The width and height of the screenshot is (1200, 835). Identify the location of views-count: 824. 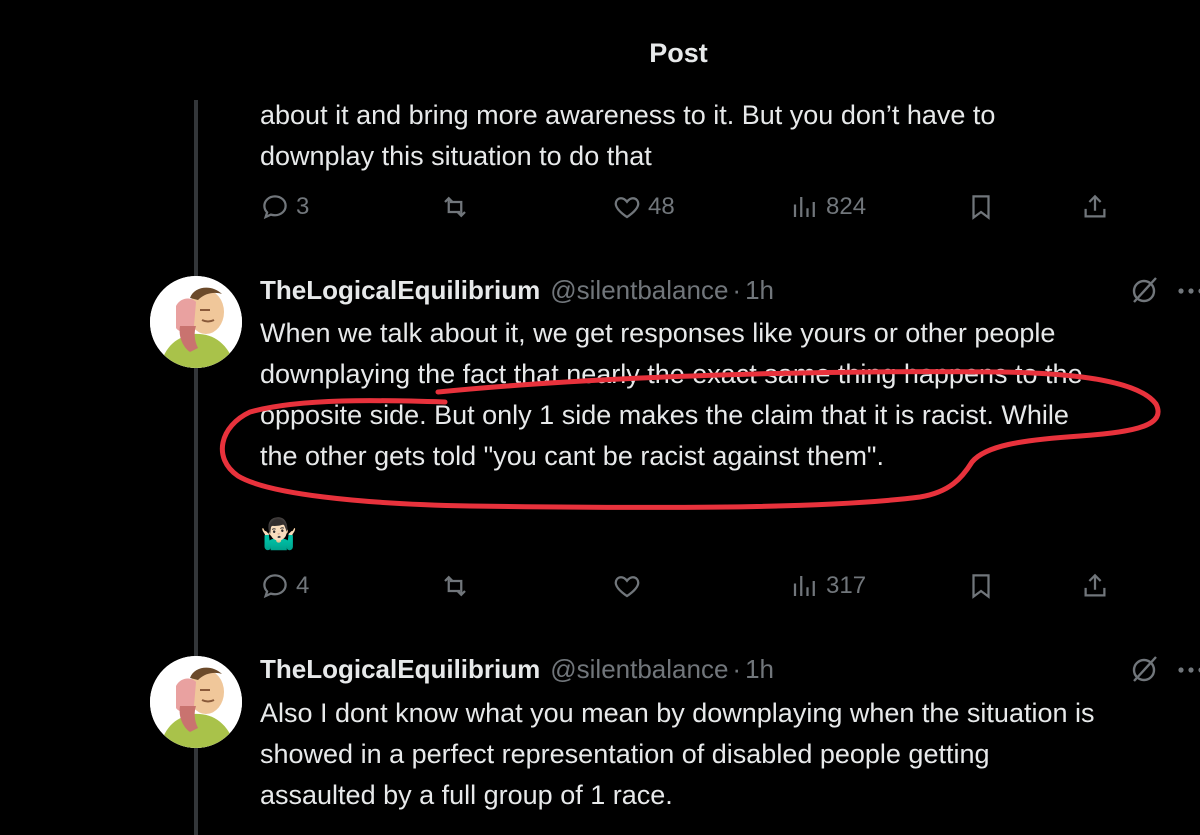
(846, 206).